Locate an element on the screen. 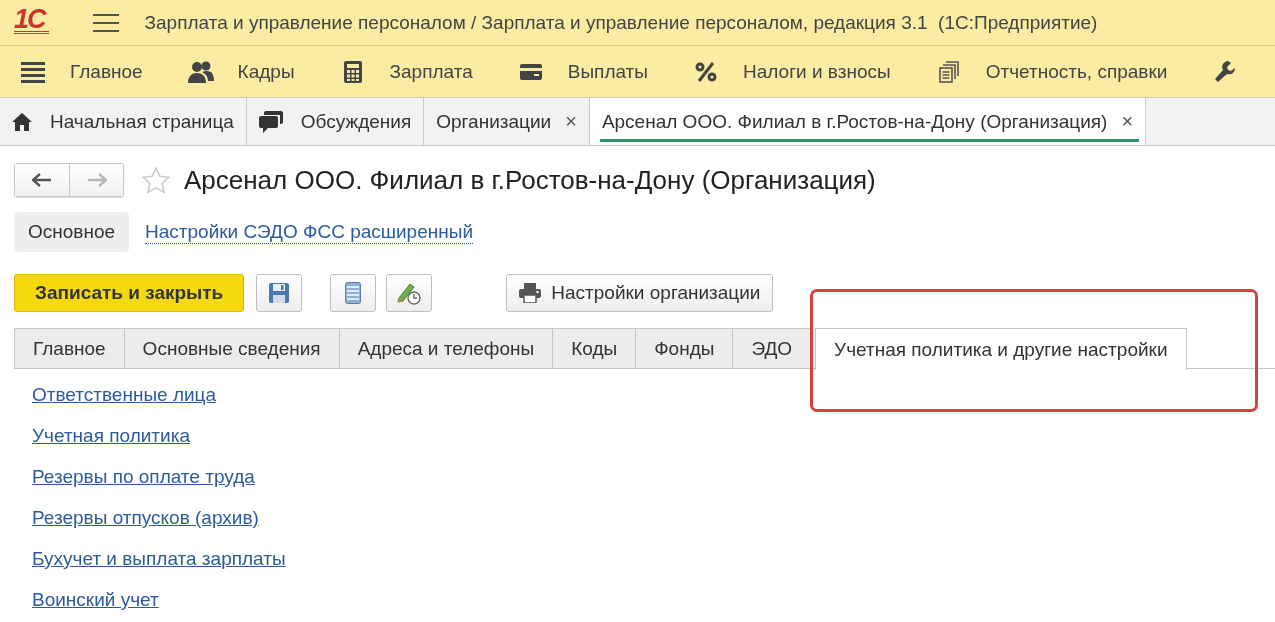  form-title: Арсенал ООО. Филиал в г.Ростов-на-Дону (Организация) is located at coordinates (530, 180).